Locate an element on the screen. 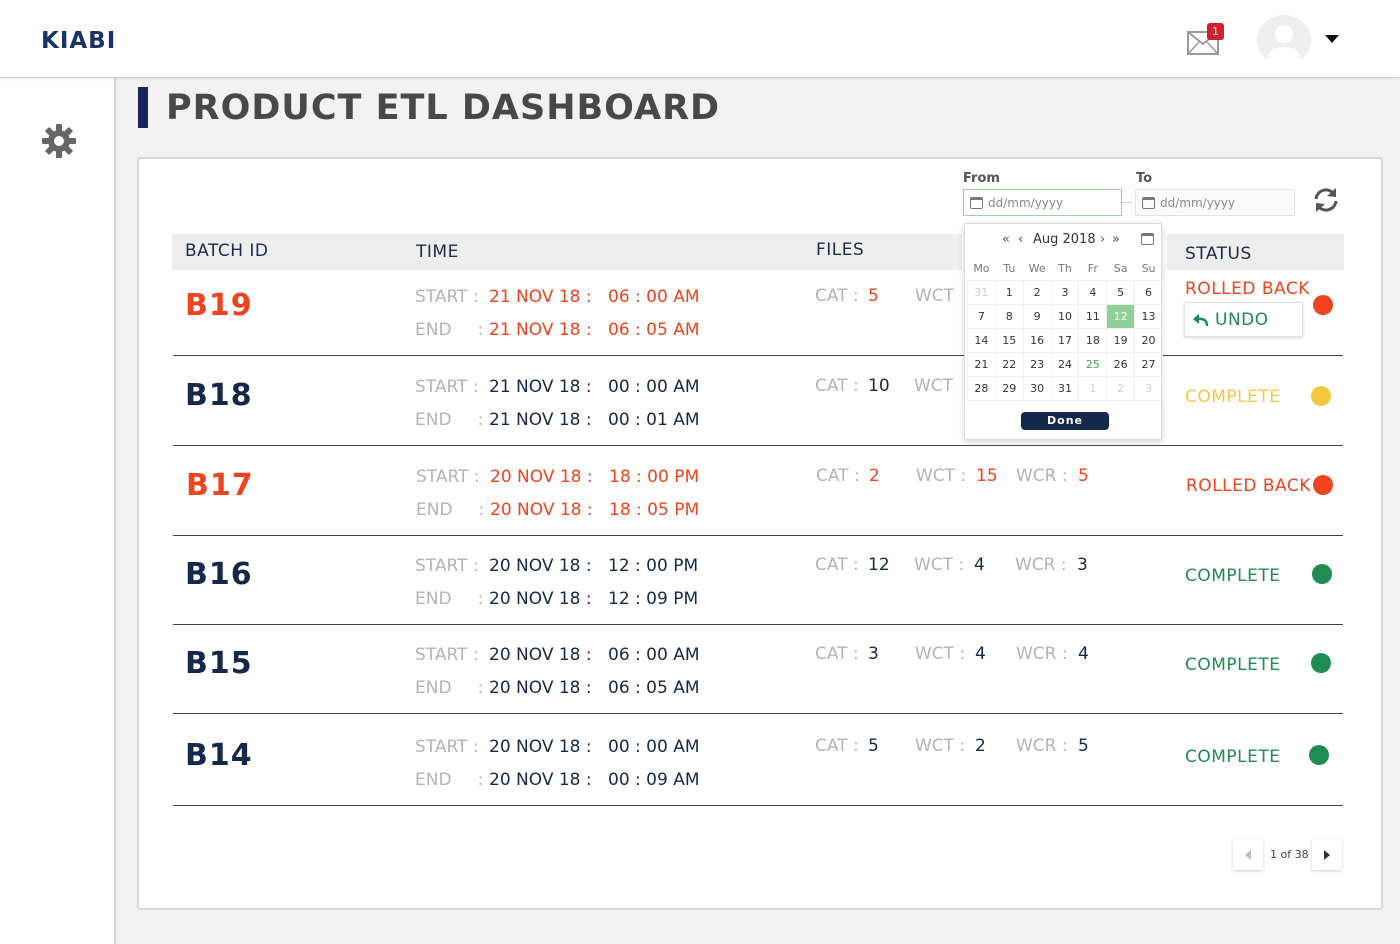 The height and width of the screenshot is (944, 1400). next-month-button: › is located at coordinates (1102, 239).